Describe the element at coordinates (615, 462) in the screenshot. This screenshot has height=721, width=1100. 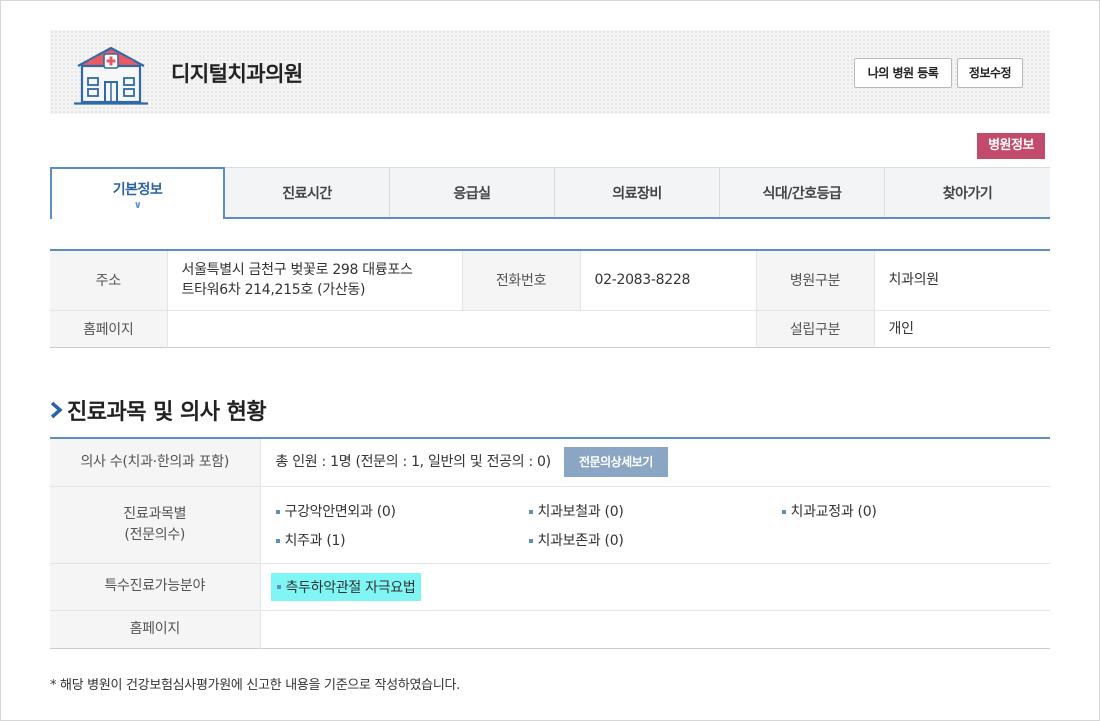
I see `specialist-detail-button: 전문의상세보기` at that location.